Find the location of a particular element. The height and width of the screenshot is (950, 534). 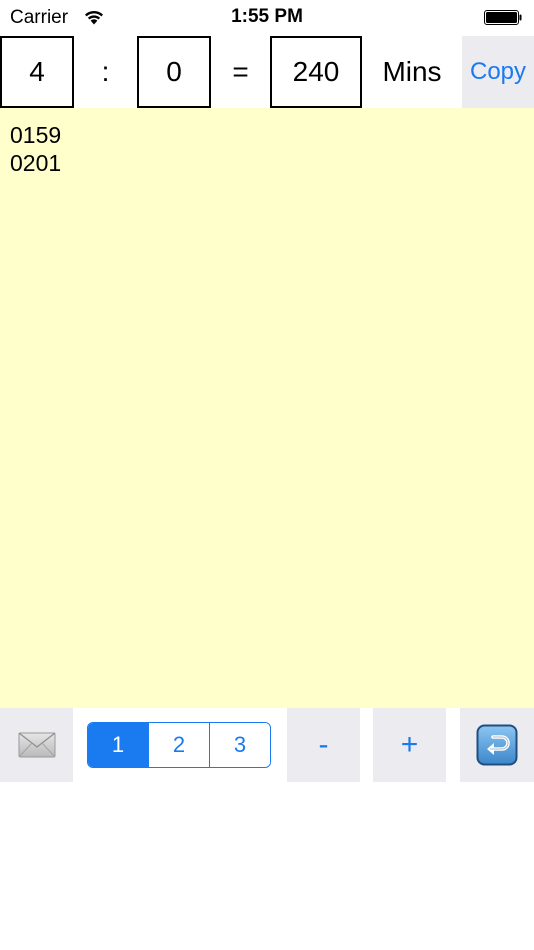

equals-sign: = is located at coordinates (240, 71).